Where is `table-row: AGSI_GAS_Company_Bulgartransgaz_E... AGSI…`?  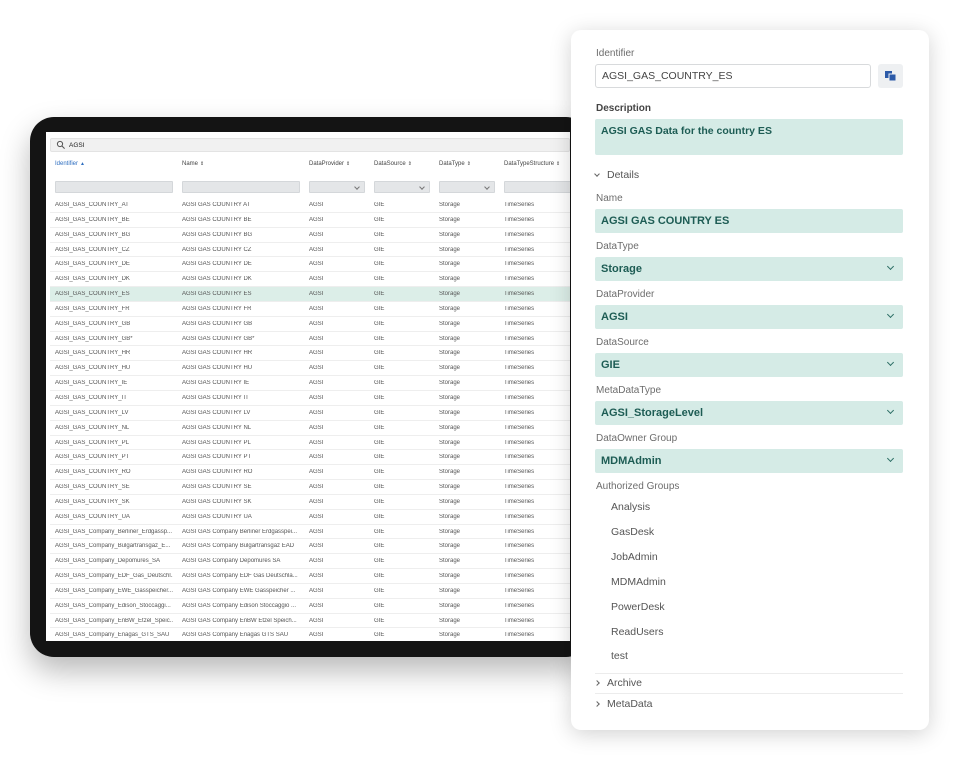 table-row: AGSI_GAS_Company_Bulgartransgaz_E... AGSI… is located at coordinates (310, 547).